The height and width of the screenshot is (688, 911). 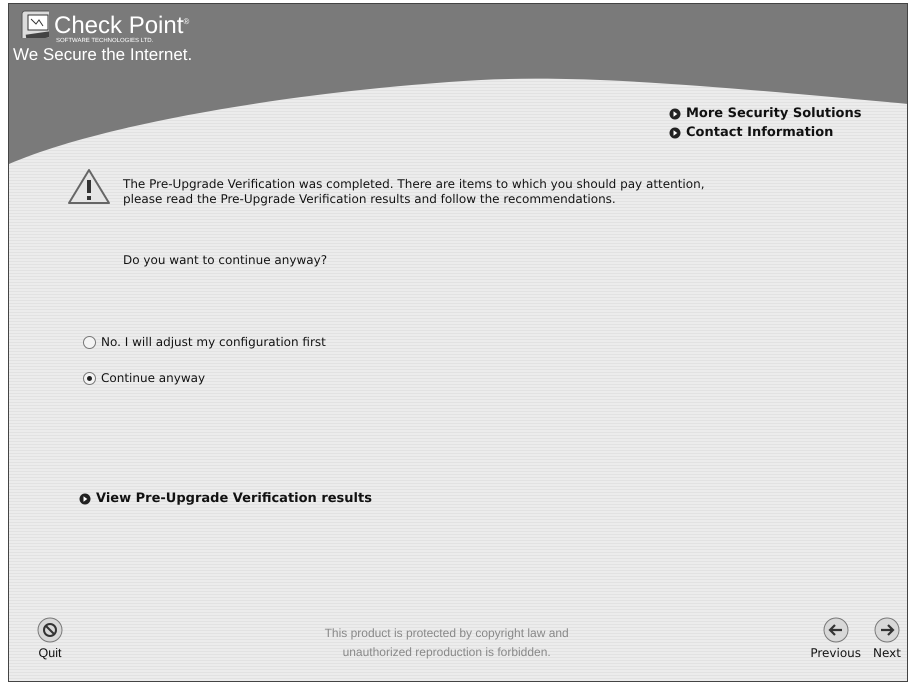 I want to click on warning-icon, so click(x=89, y=187).